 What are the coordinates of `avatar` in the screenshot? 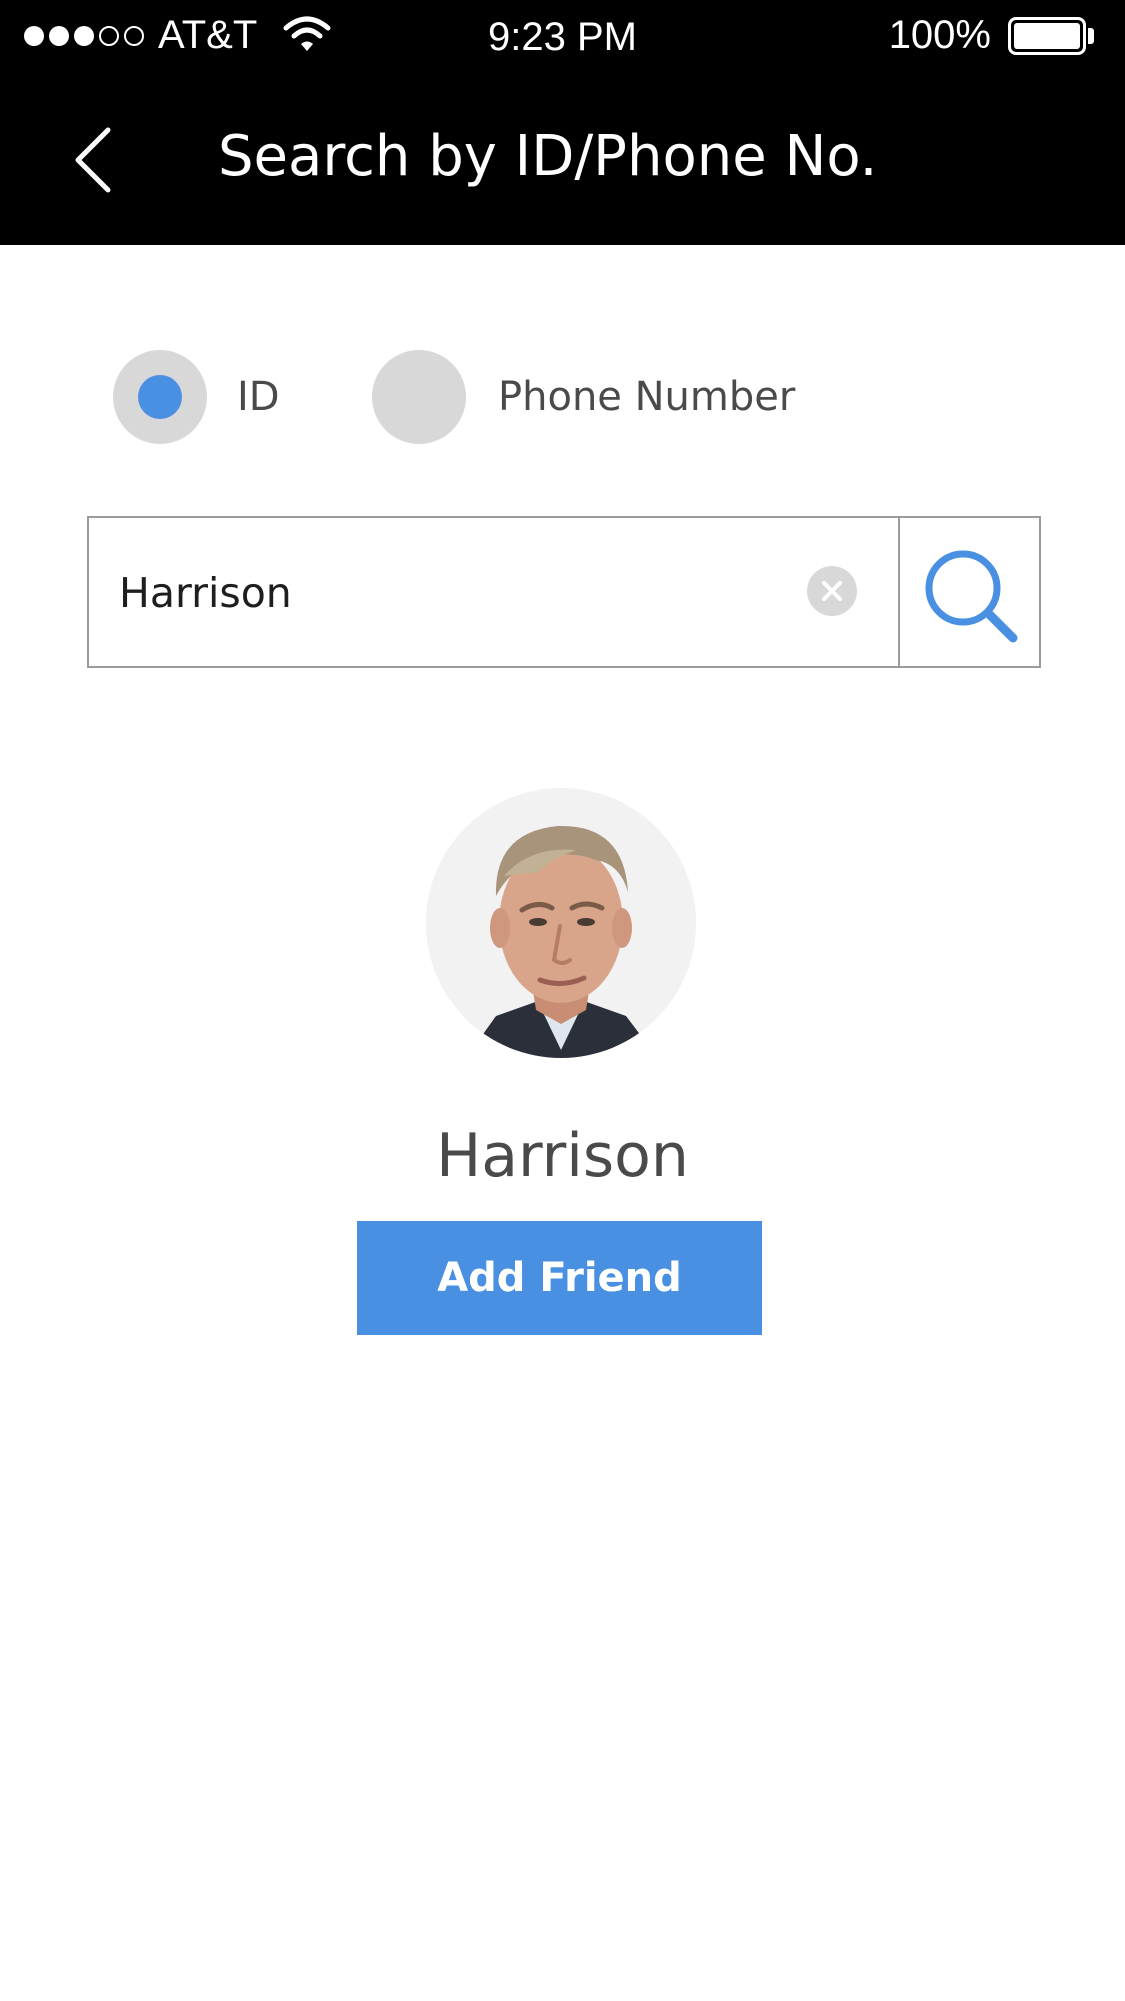 It's located at (561, 923).